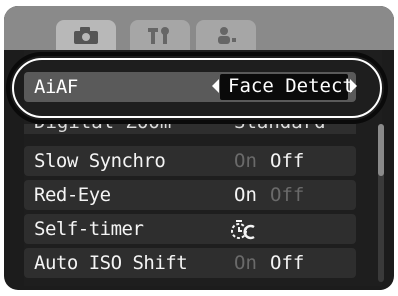 This screenshot has width=398, height=296. What do you see at coordinates (190, 263) in the screenshot?
I see `menu-row-auto-iso-shift: Auto ISO Shift On Off` at bounding box center [190, 263].